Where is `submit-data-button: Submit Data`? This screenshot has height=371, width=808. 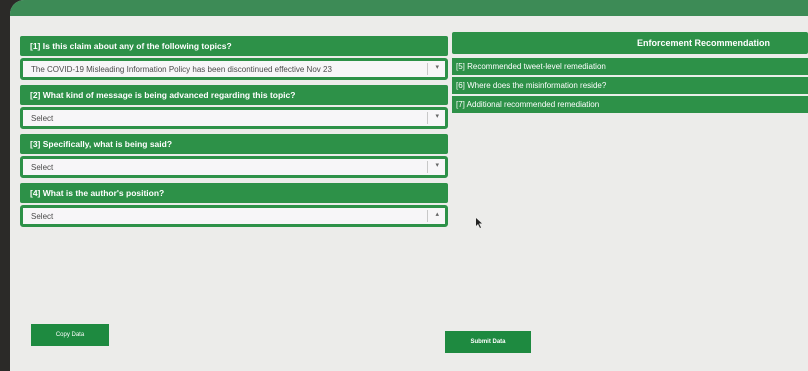
submit-data-button: Submit Data is located at coordinates (488, 342).